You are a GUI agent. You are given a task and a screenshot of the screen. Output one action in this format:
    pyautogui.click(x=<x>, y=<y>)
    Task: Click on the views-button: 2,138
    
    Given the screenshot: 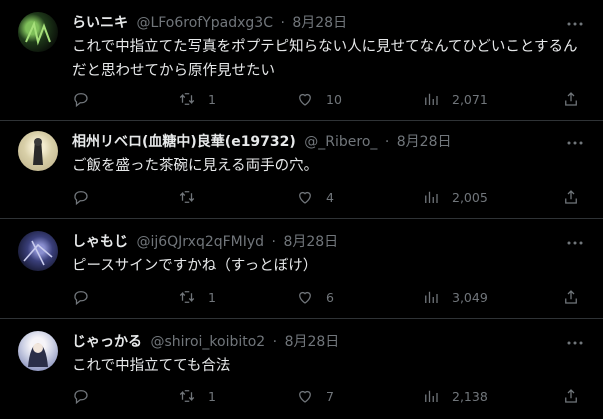 What is the action you would take?
    pyautogui.click(x=455, y=396)
    